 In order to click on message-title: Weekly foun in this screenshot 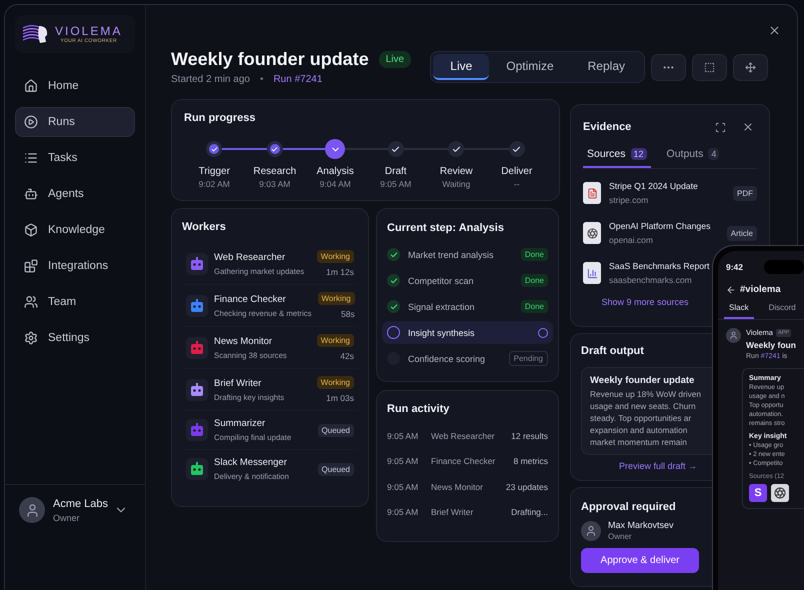, I will do `click(771, 345)`.